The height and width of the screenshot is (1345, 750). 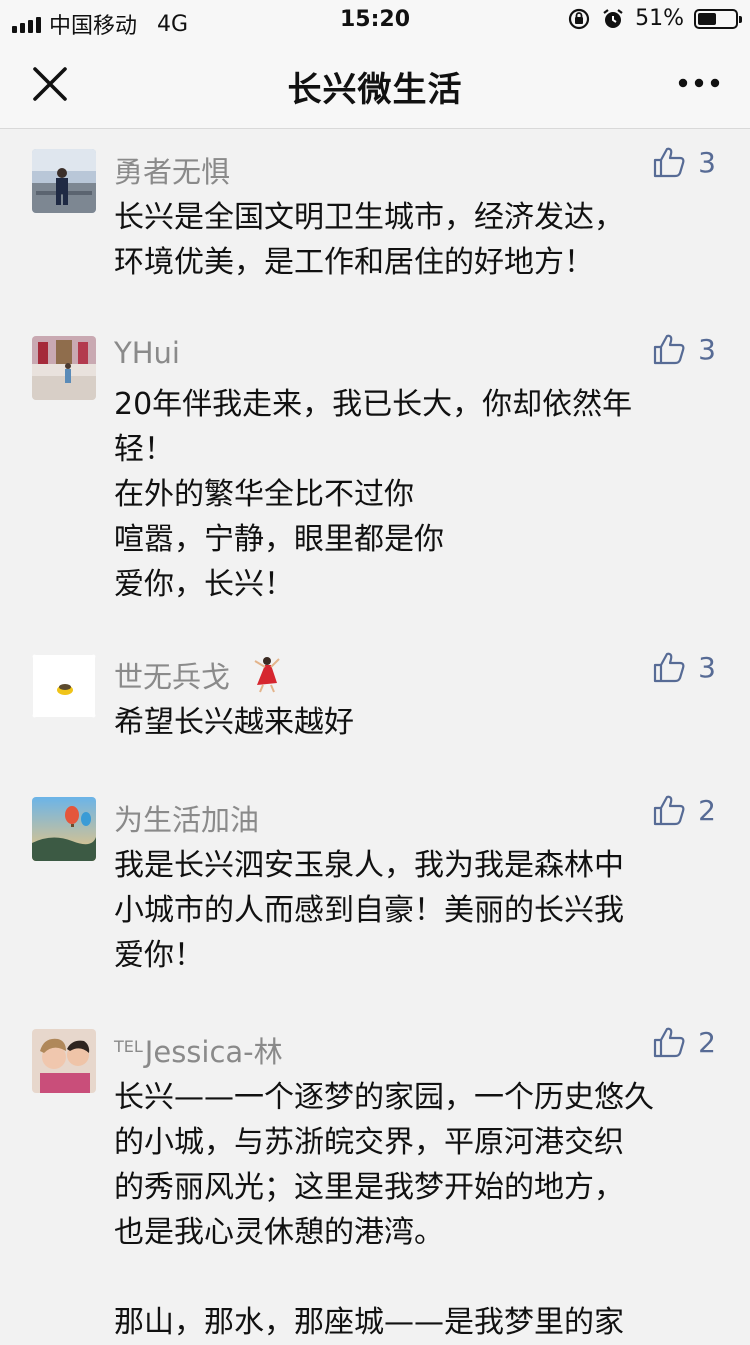 I want to click on comment-item: 世无兵戈 3 希望长兴越来越好, so click(x=375, y=704).